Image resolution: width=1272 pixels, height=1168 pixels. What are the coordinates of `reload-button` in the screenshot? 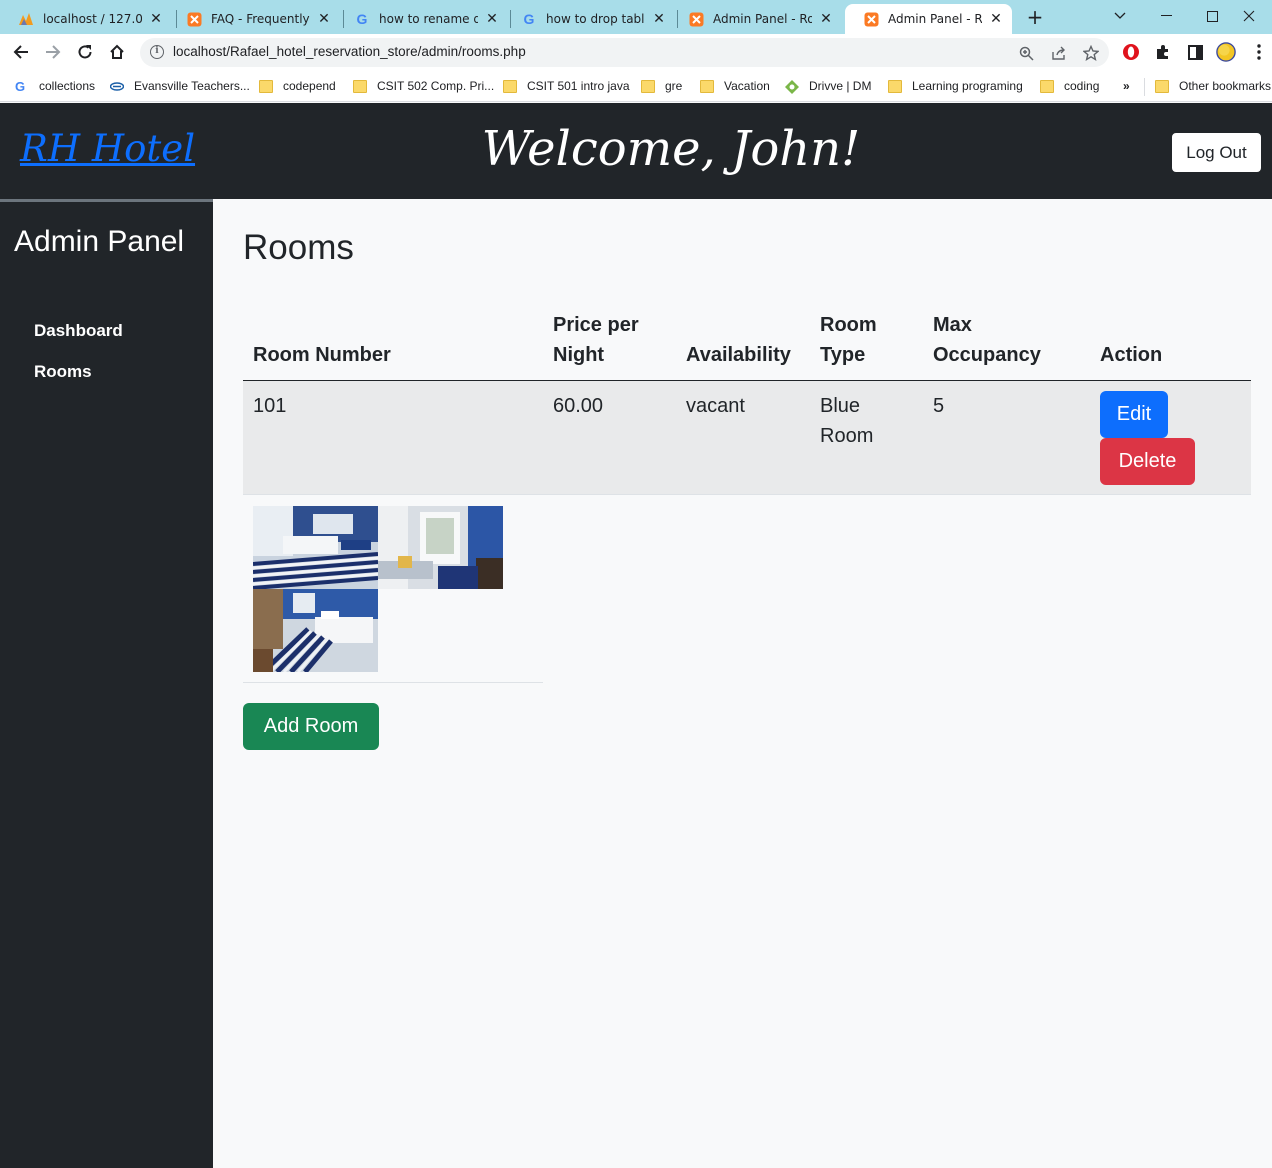 It's located at (85, 52).